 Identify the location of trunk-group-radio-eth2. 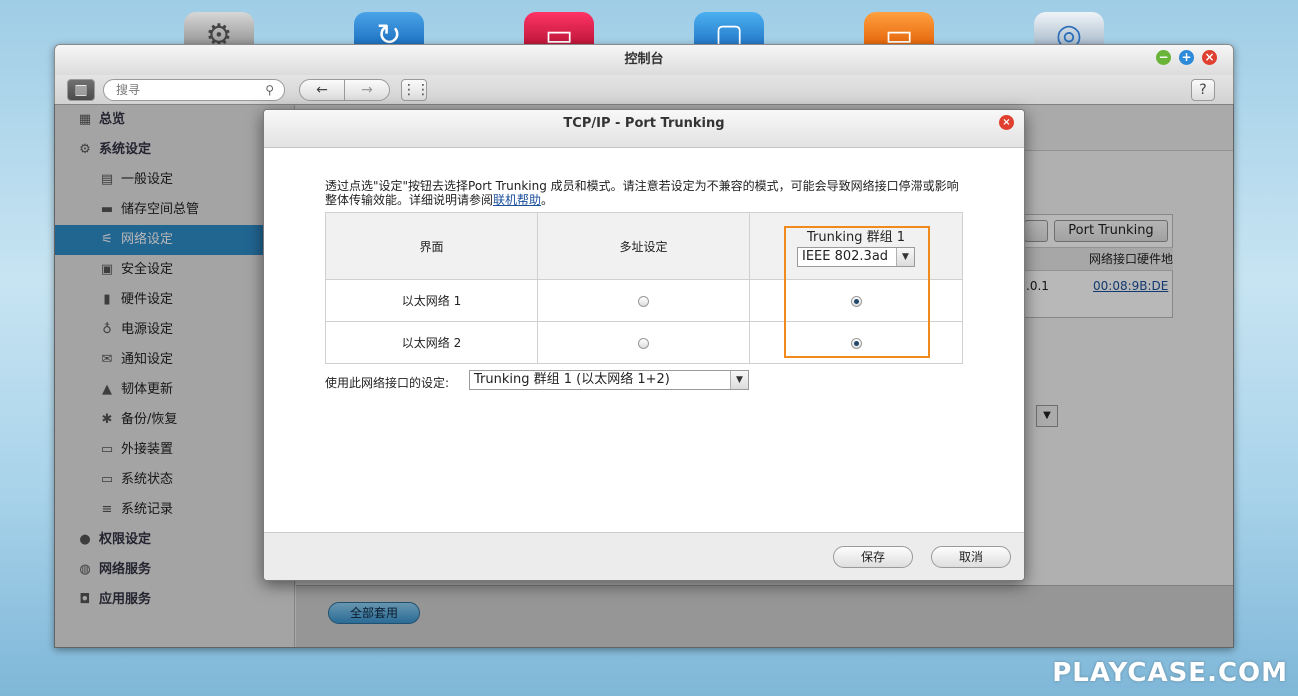
(856, 343).